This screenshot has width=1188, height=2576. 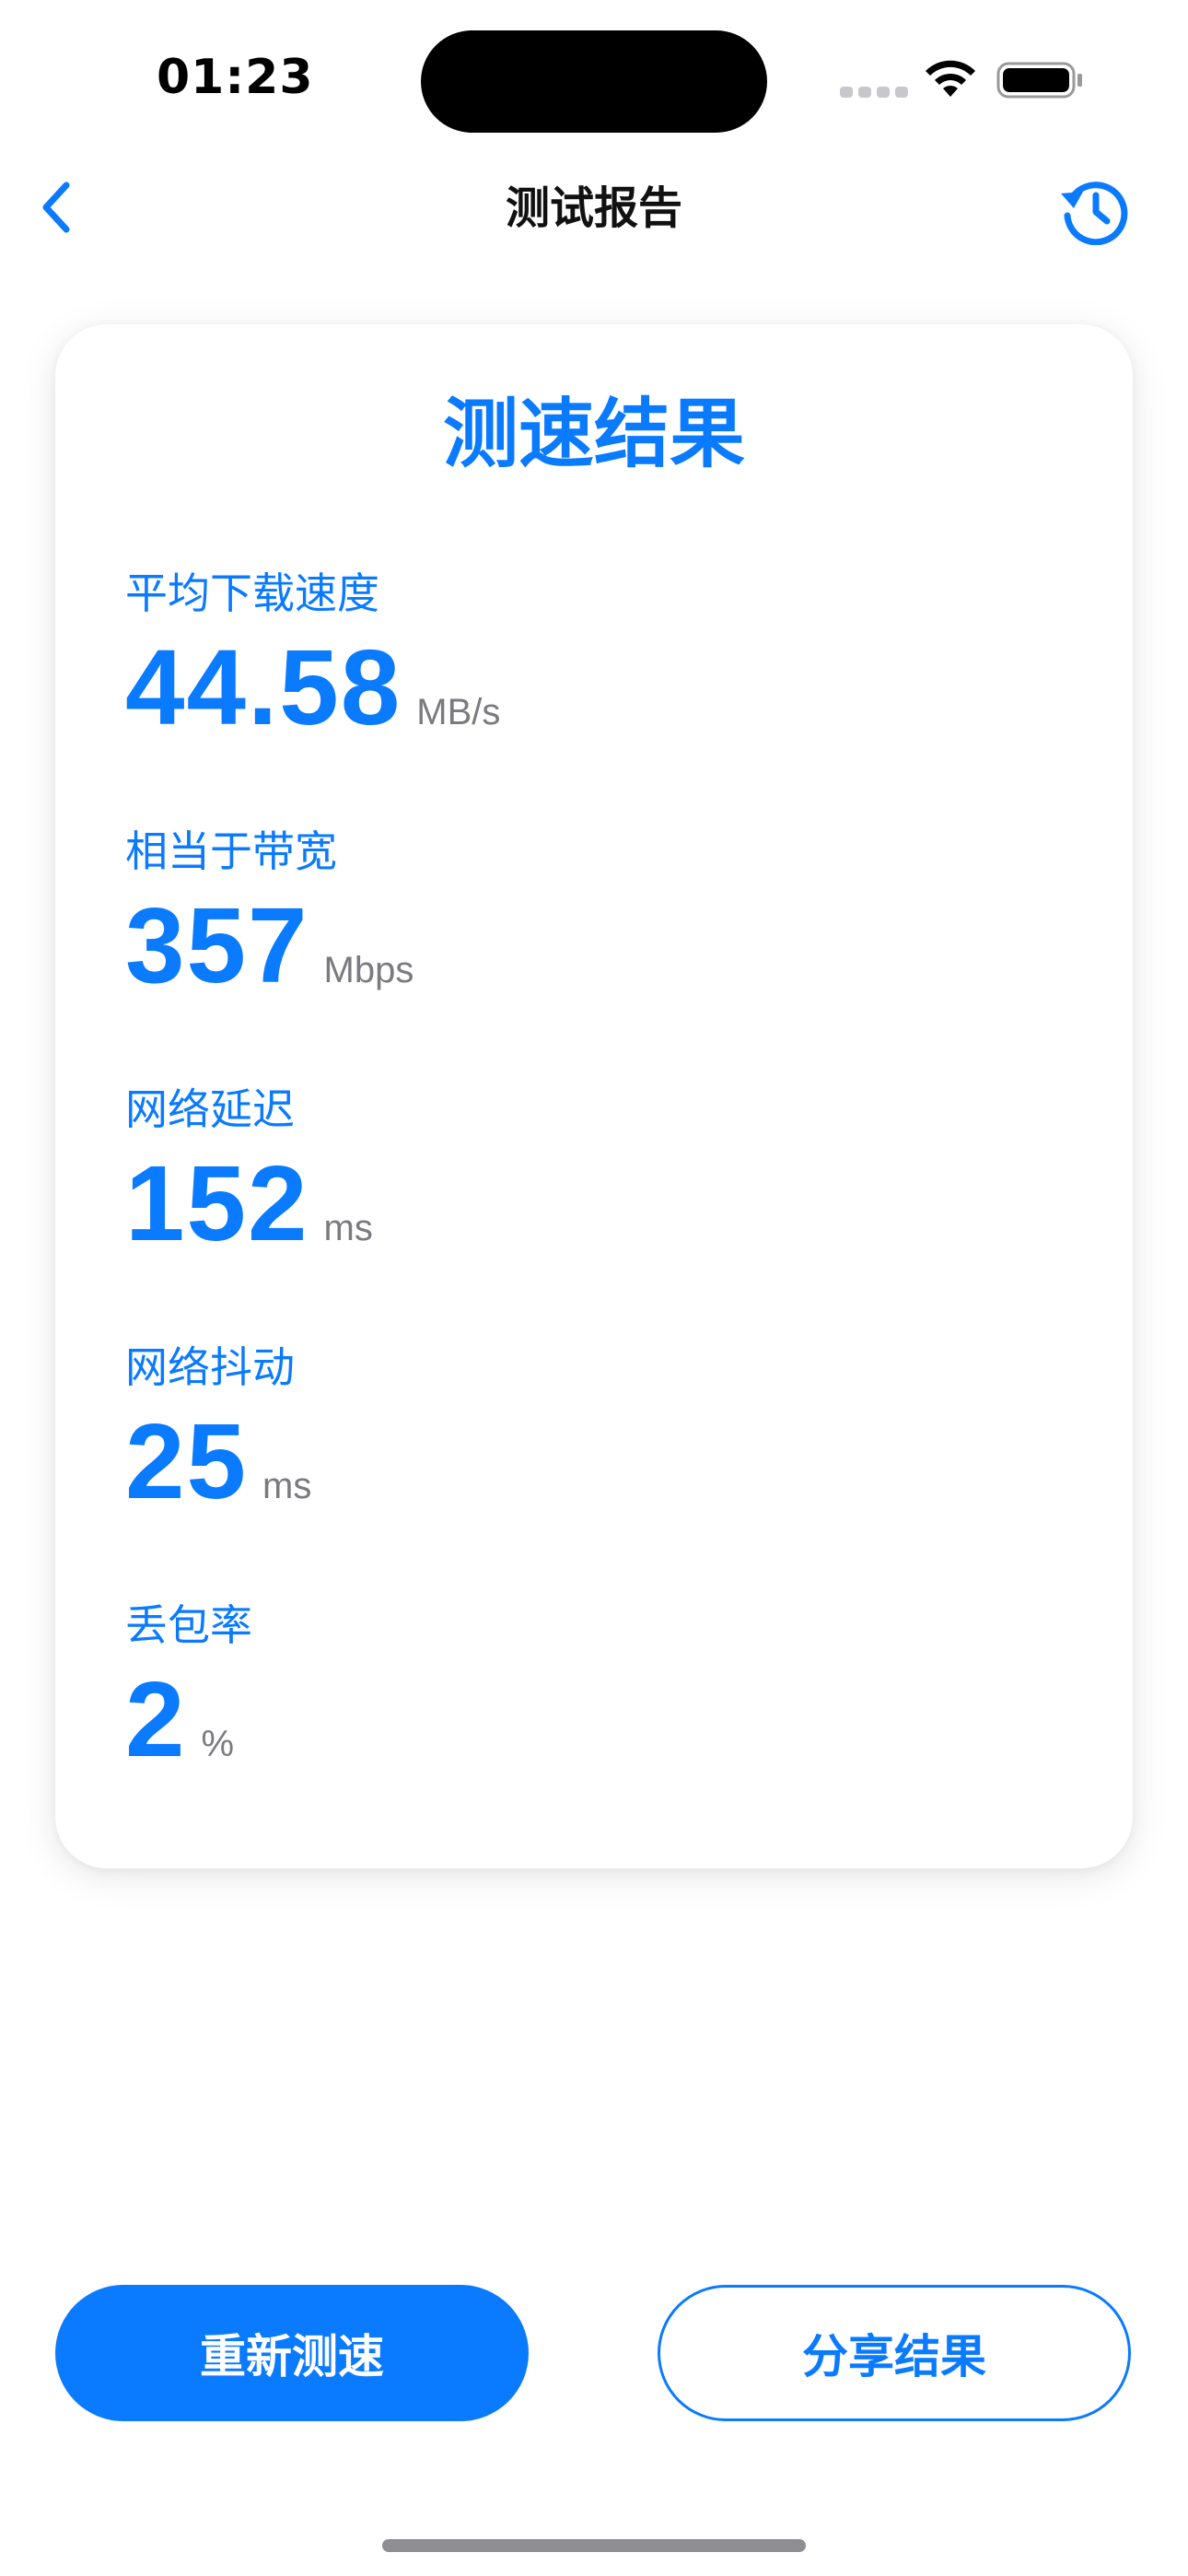 I want to click on metric-value: 25, so click(x=187, y=1461).